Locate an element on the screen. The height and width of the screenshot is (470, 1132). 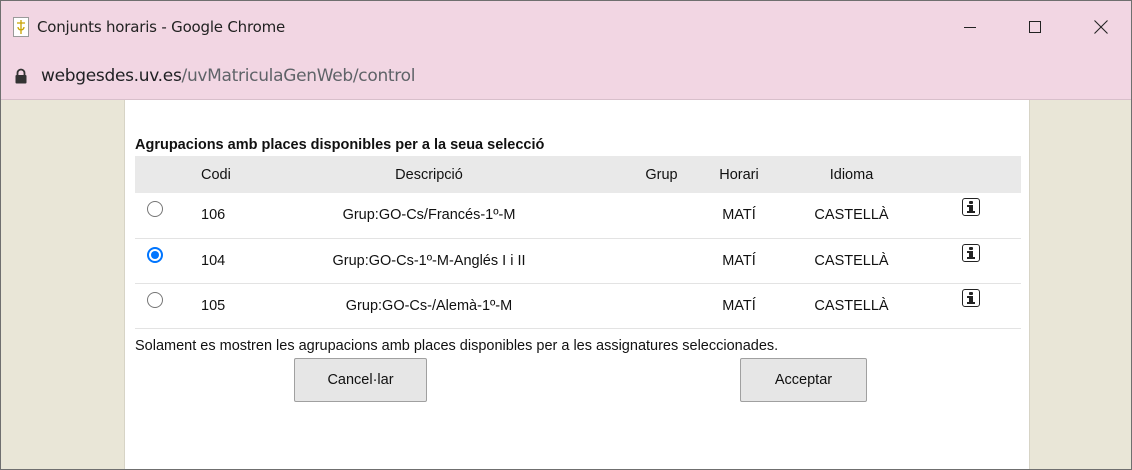
close-button is located at coordinates (1101, 27).